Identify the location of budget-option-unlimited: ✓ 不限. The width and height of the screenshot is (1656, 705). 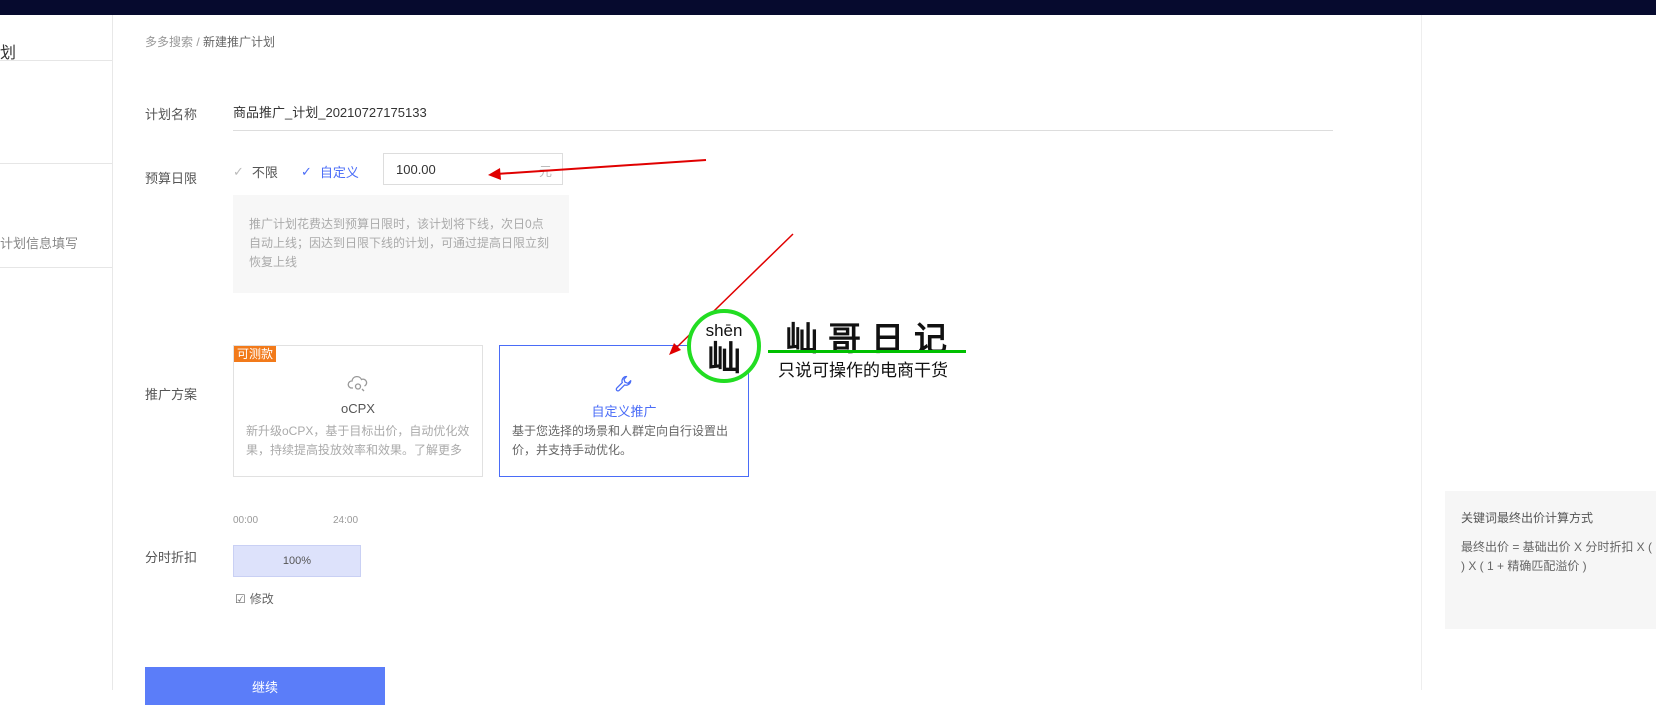
(255, 171).